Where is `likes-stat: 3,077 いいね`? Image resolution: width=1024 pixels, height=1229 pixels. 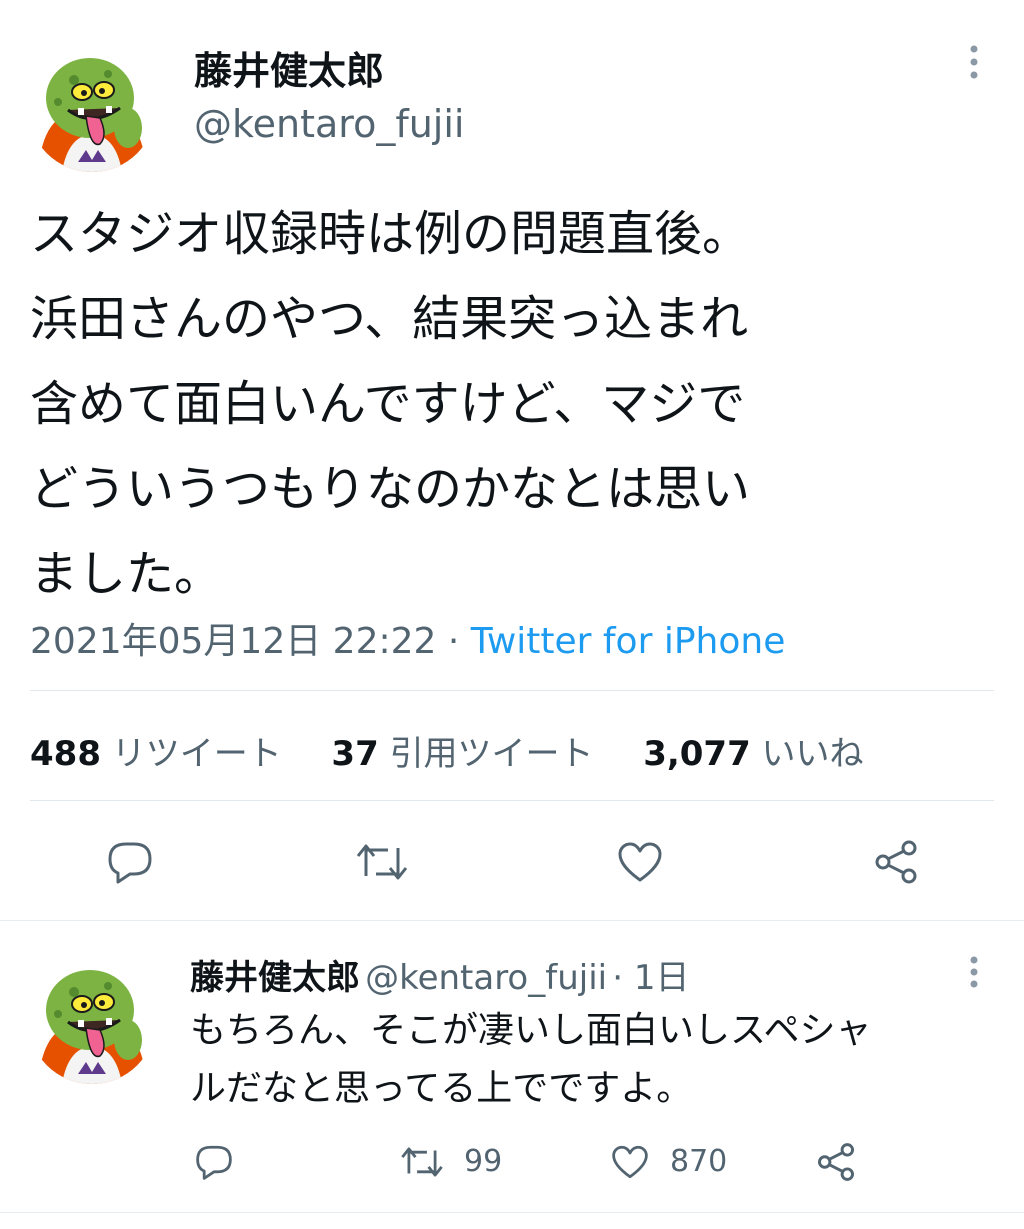
likes-stat: 3,077 いいね is located at coordinates (753, 754).